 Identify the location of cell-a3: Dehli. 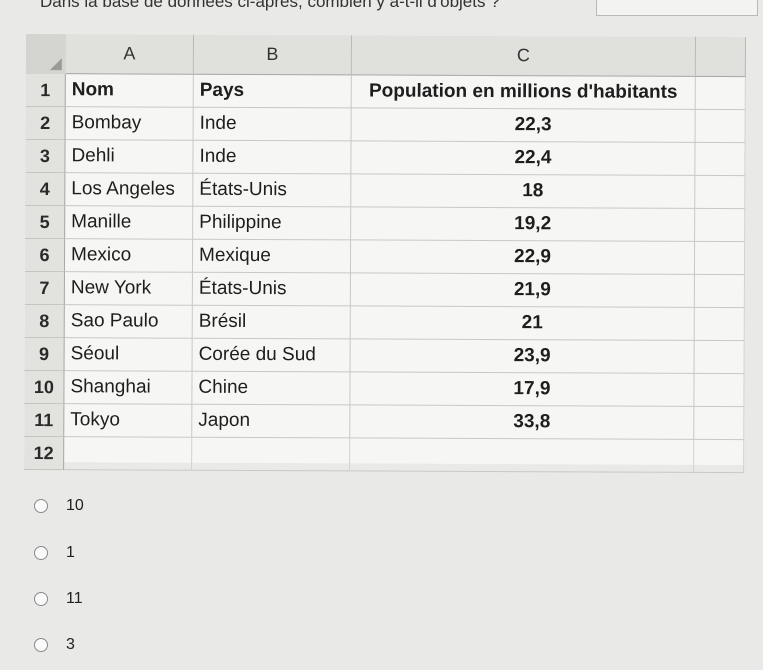
(129, 157).